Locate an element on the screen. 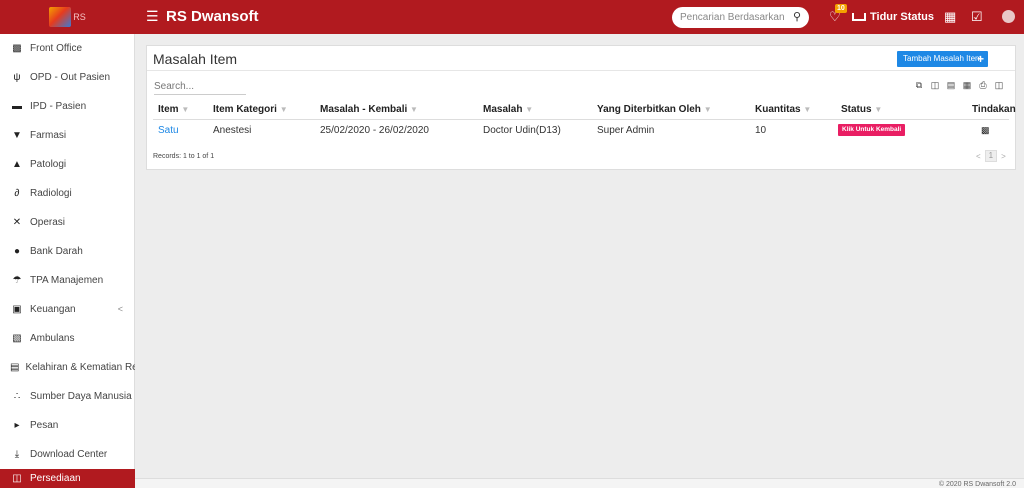 This screenshot has width=1024, height=488. column-header-status: Status ▼ is located at coordinates (861, 109).